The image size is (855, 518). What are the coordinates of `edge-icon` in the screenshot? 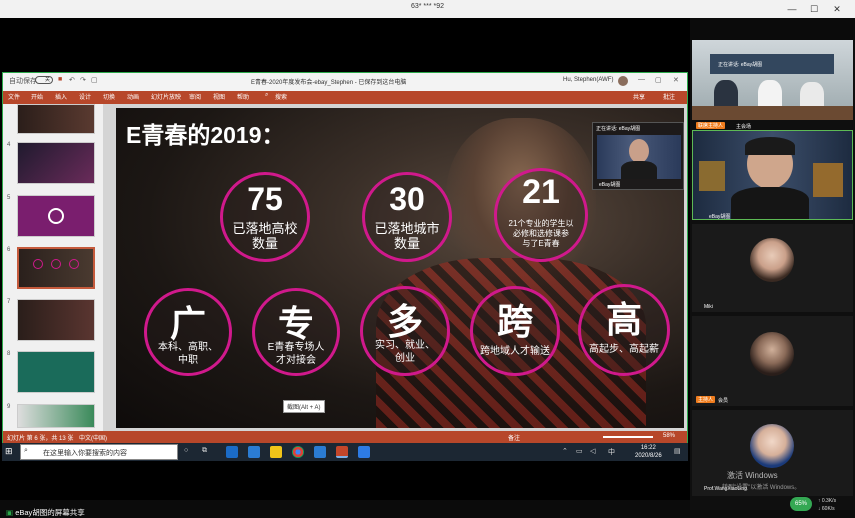 It's located at (254, 452).